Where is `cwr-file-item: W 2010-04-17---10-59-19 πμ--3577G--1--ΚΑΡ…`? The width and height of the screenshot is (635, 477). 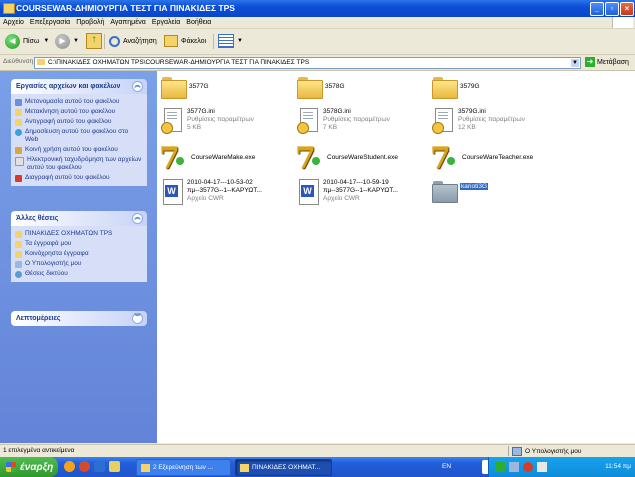 cwr-file-item: W 2010-04-17---10-59-19 πμ--3577G--1--ΚΑΡ… is located at coordinates (347, 192).